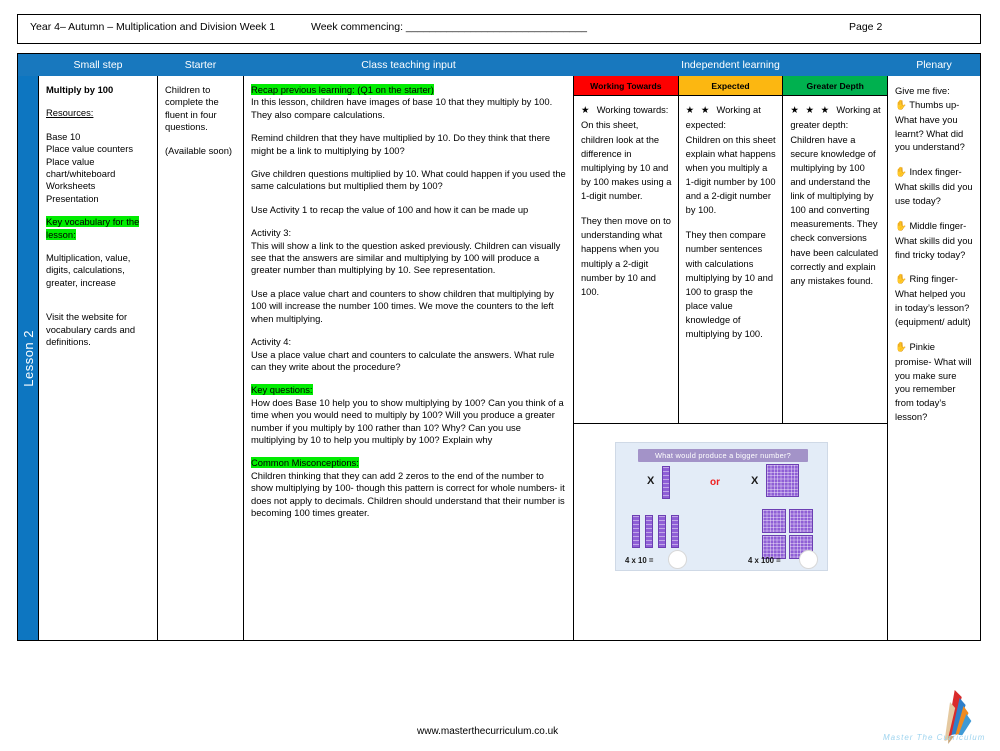 The image size is (1000, 751). What do you see at coordinates (934, 65) in the screenshot?
I see `header-plenary: Plenary` at bounding box center [934, 65].